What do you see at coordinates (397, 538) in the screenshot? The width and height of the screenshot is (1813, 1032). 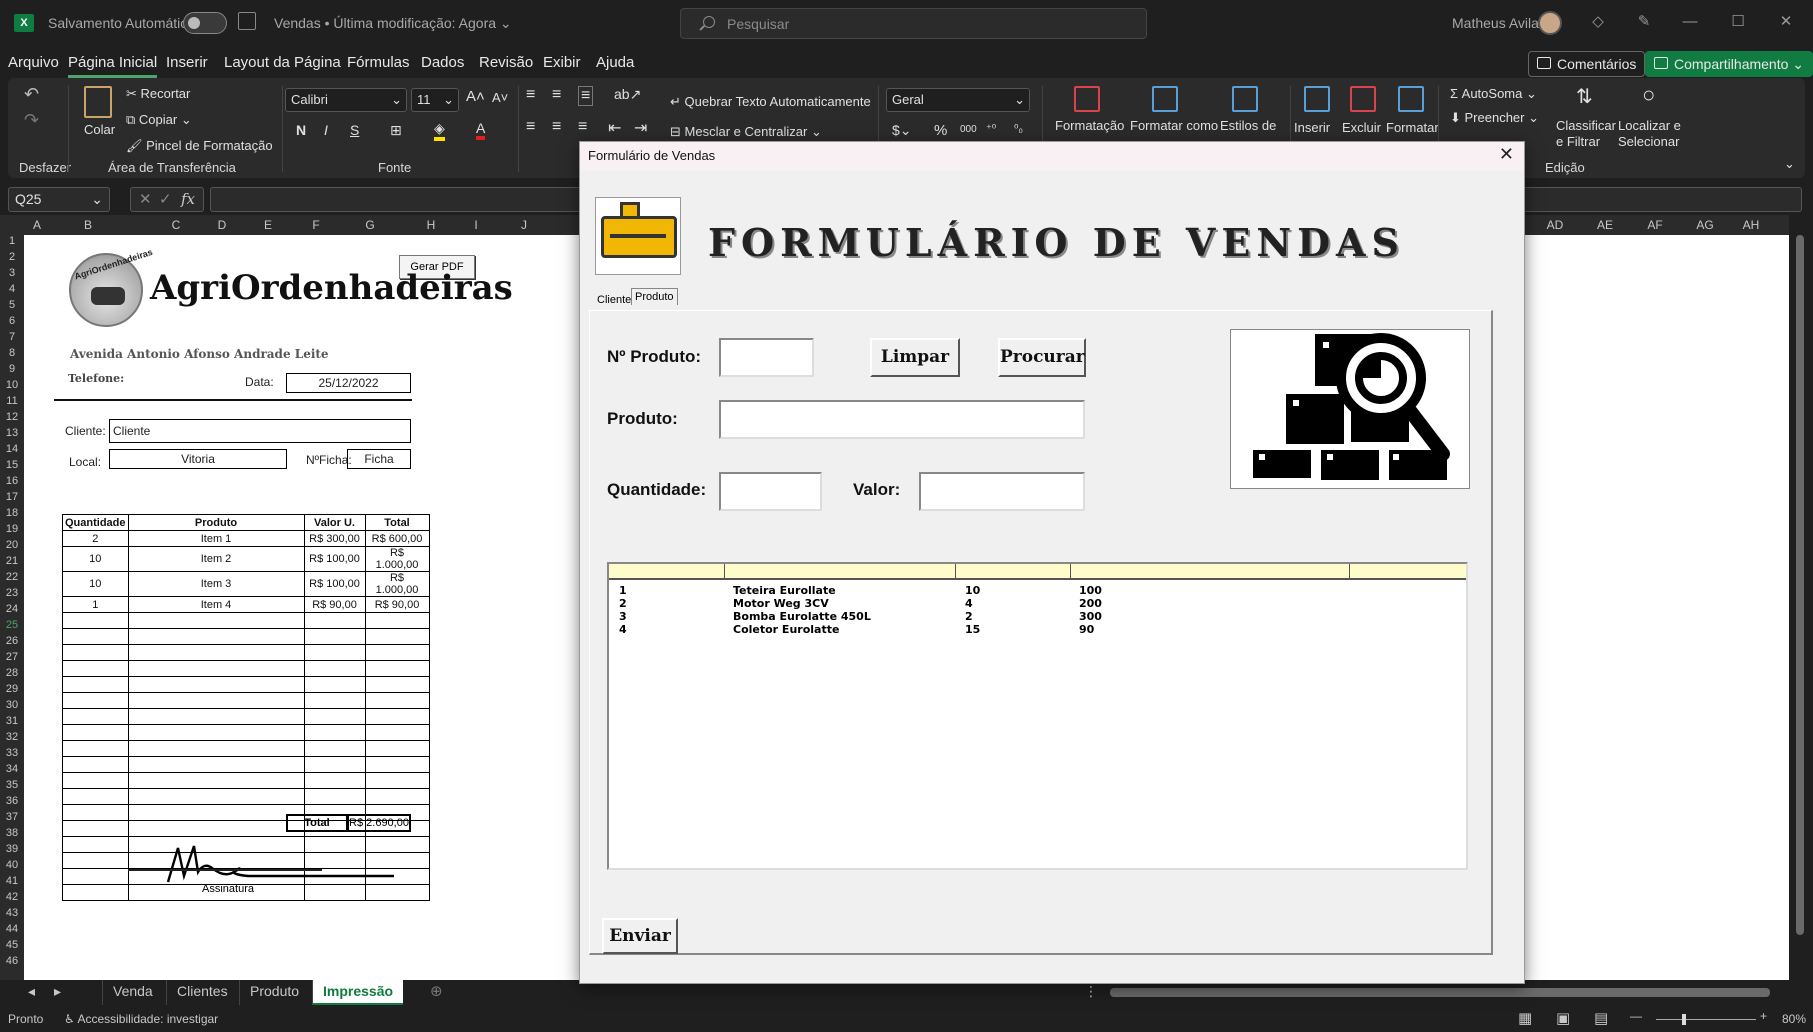 I see `table-cell: R$ 600,00` at bounding box center [397, 538].